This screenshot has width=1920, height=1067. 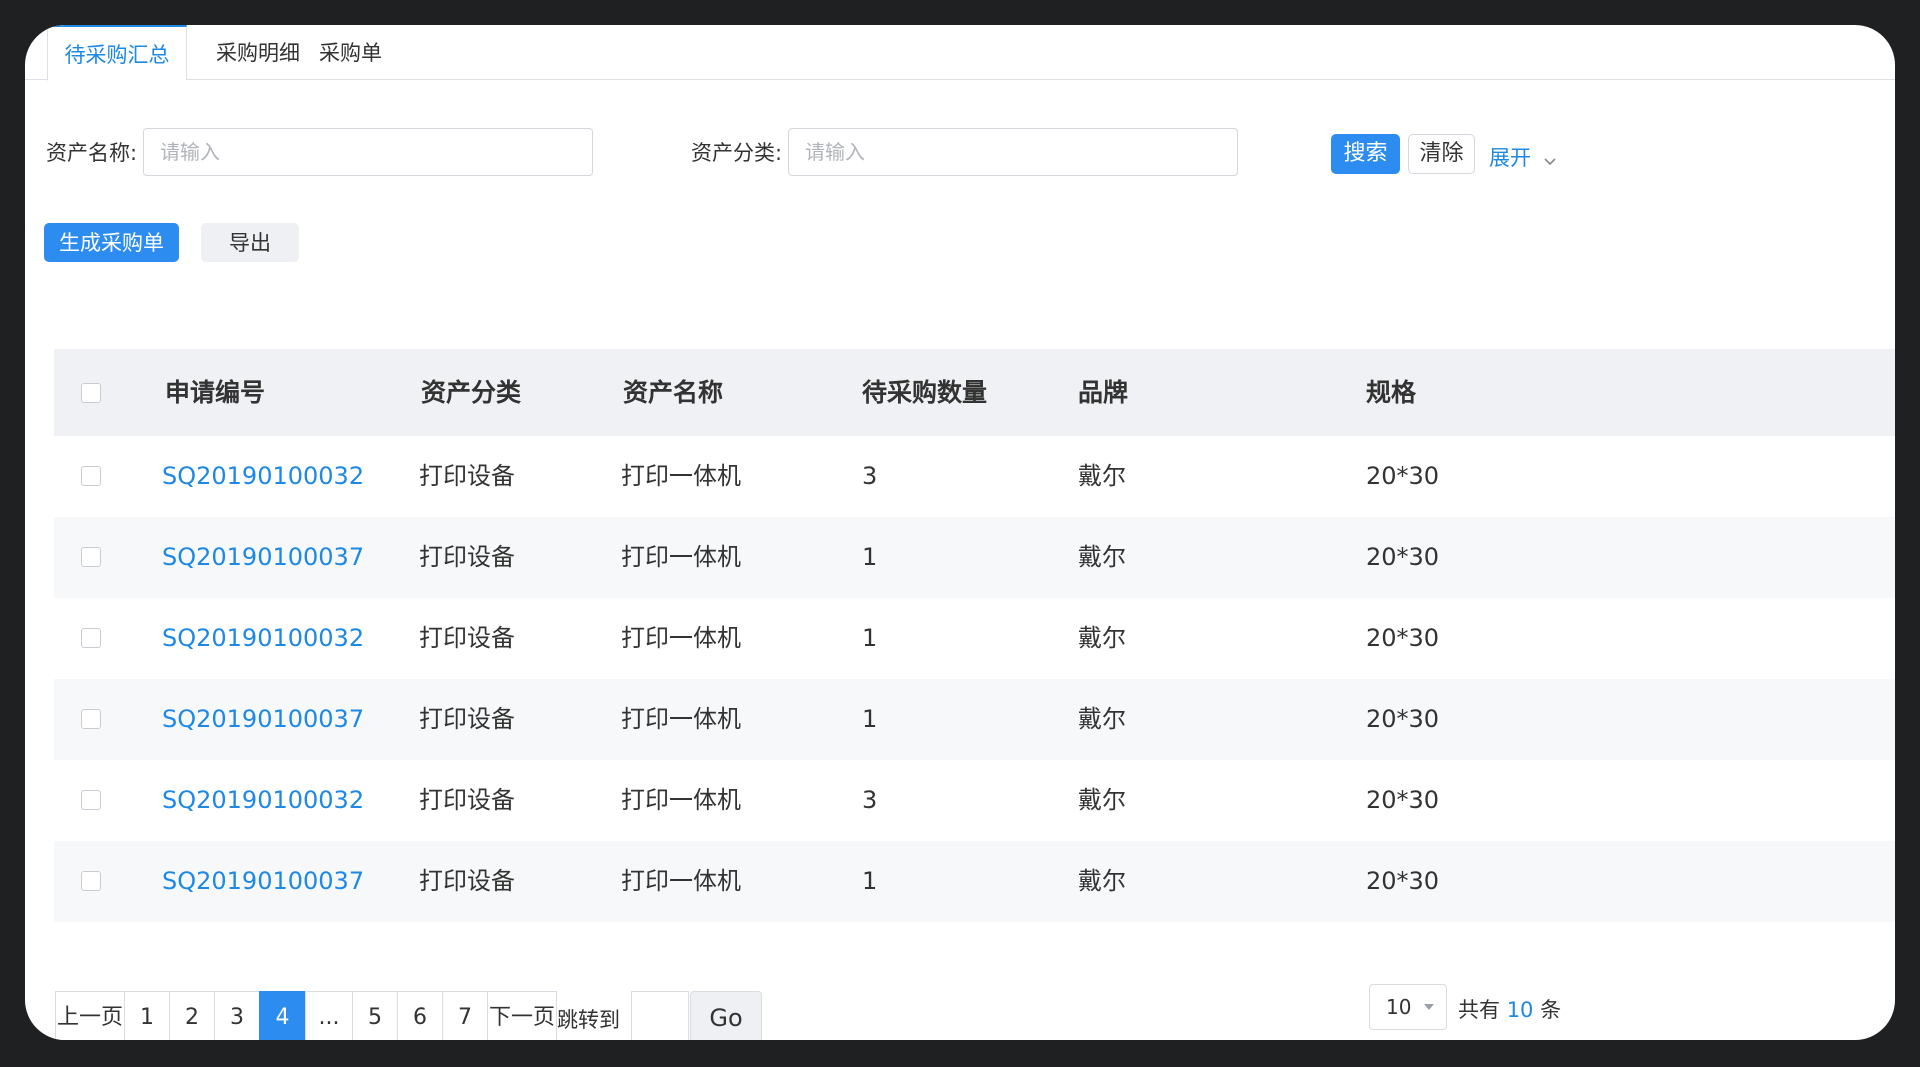 I want to click on column-header-pending-quantity: 待采购数量, so click(x=925, y=392).